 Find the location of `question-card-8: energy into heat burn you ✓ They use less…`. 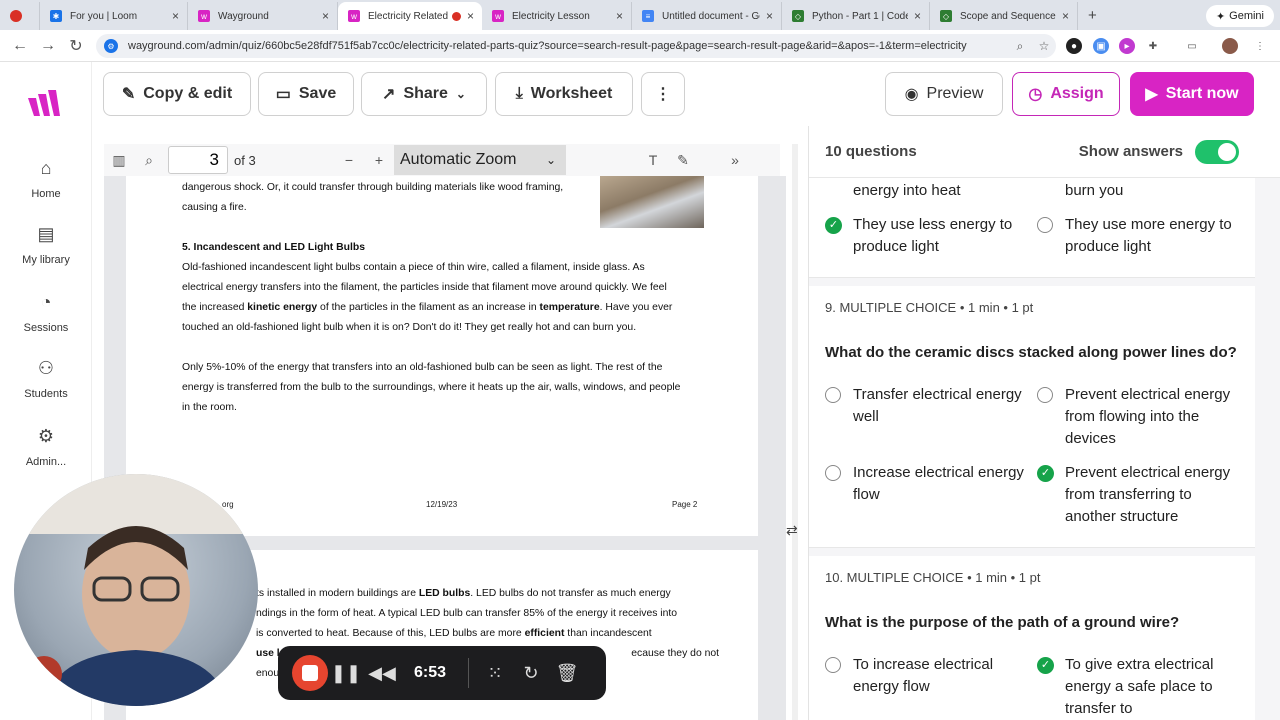

question-card-8: energy into heat burn you ✓ They use less… is located at coordinates (1032, 228).